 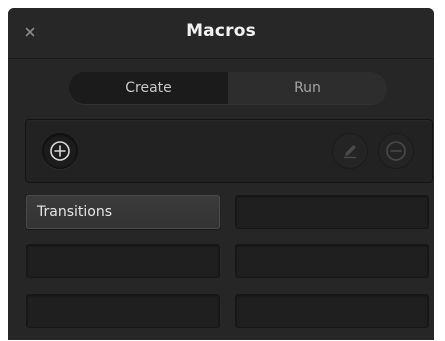 What do you see at coordinates (123, 212) in the screenshot?
I see `macro-slot-1: Transitions` at bounding box center [123, 212].